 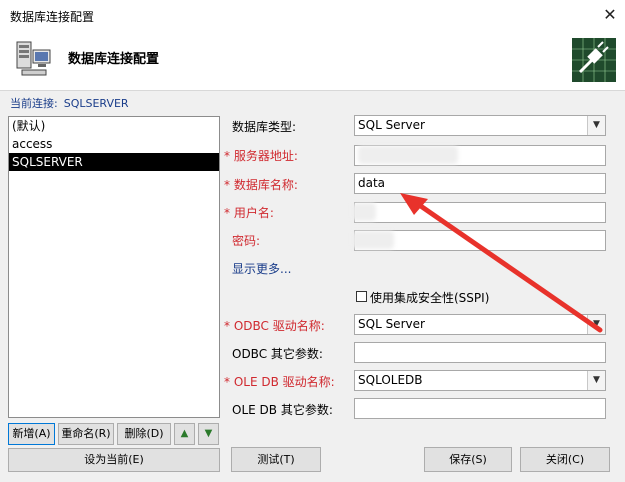 I want to click on oledb-driver-label: * OLE DB 驱动名称:, so click(x=279, y=381).